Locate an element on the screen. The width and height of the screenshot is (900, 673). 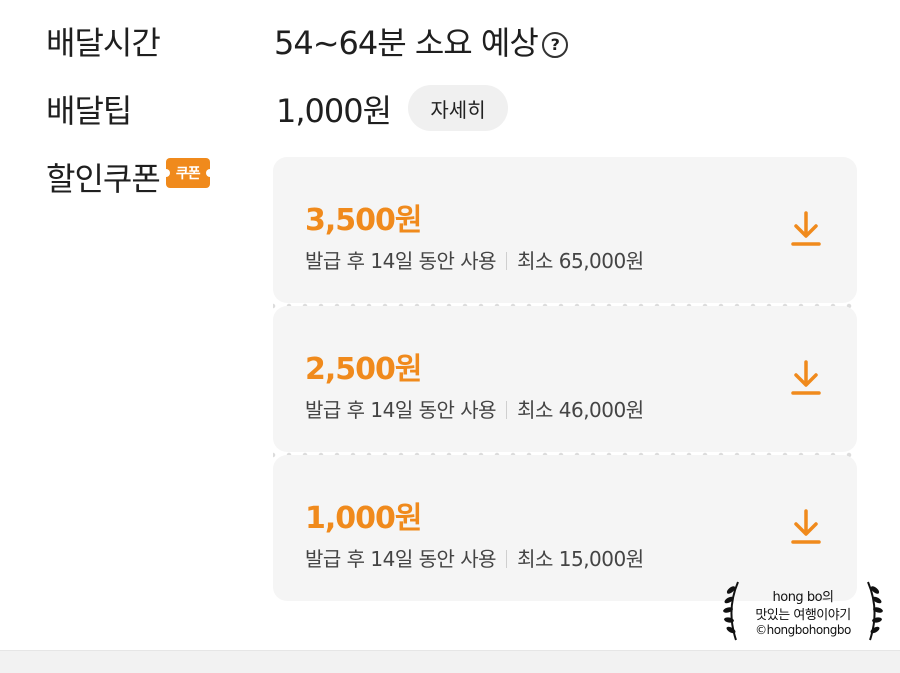
coupon-badge-text: 쿠폰 is located at coordinates (188, 174).